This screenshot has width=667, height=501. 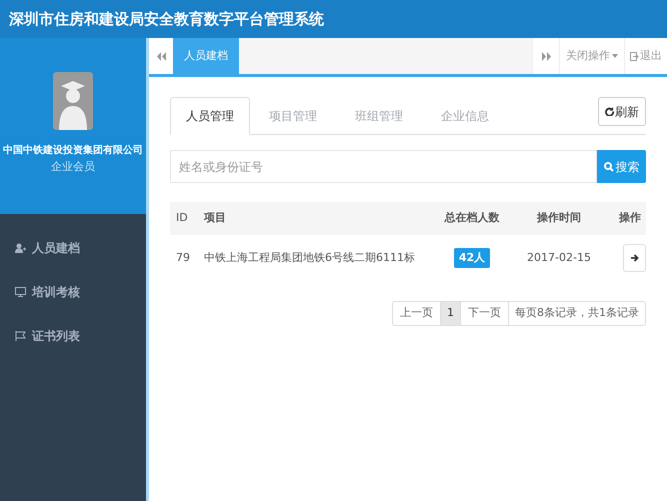 I want to click on search-button: 搜索, so click(x=621, y=166).